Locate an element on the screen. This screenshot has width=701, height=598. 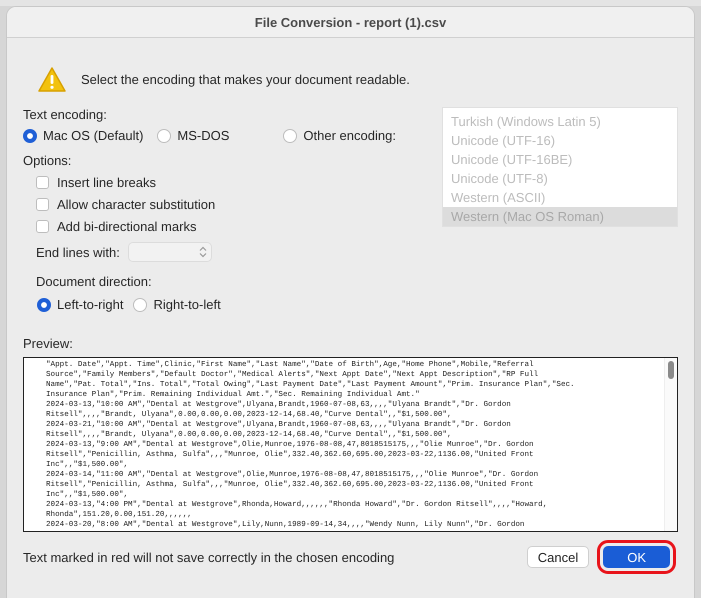
radio-label: Mac OS (Default) is located at coordinates (93, 135).